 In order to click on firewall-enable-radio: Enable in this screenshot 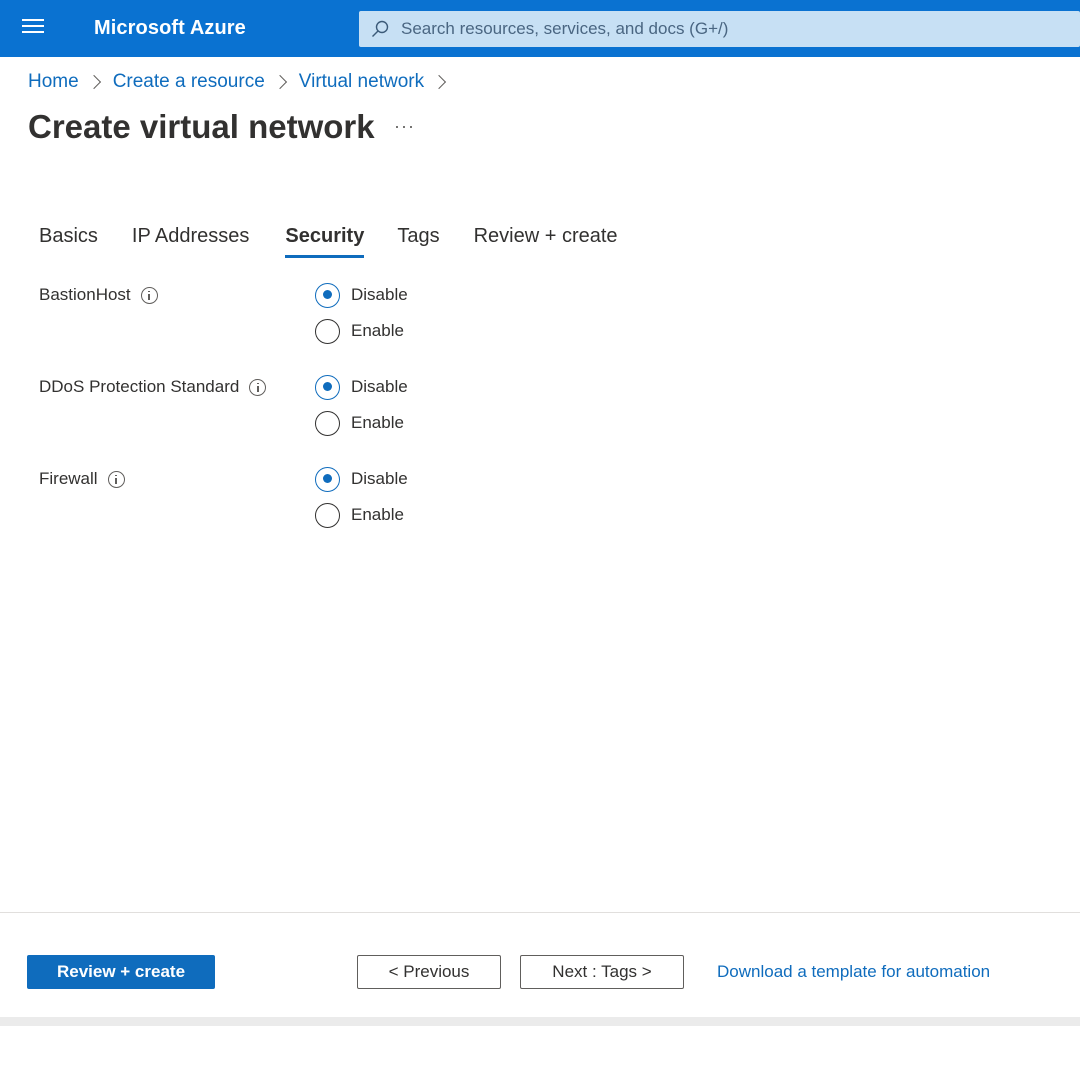, I will do `click(361, 515)`.